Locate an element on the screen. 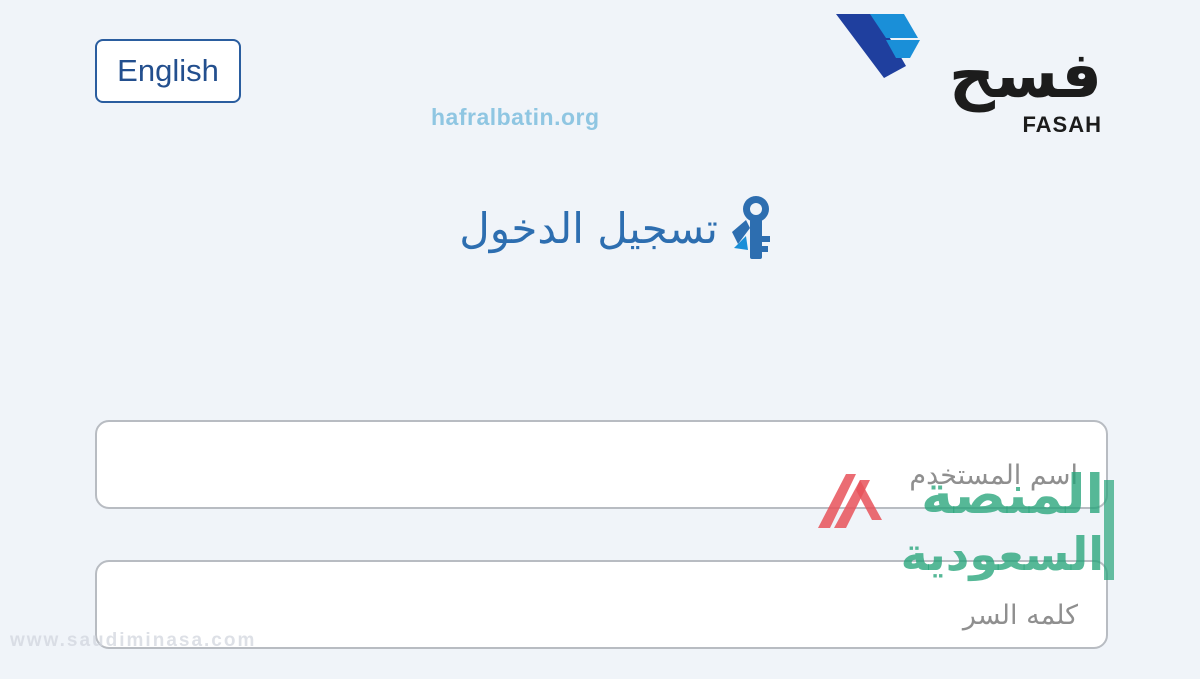 Image resolution: width=1200 pixels, height=679 pixels. language-toggle-button: English is located at coordinates (168, 71).